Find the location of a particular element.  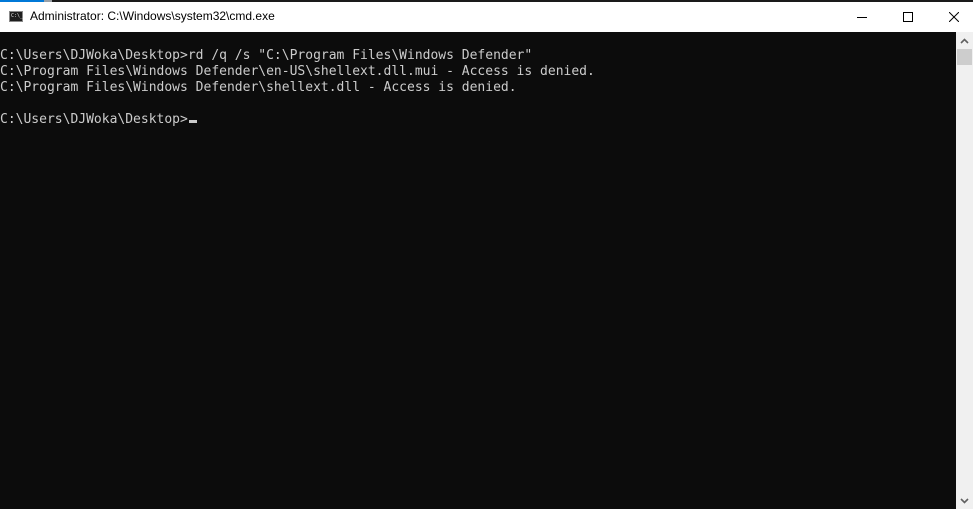

chevron-up-icon is located at coordinates (964, 40).